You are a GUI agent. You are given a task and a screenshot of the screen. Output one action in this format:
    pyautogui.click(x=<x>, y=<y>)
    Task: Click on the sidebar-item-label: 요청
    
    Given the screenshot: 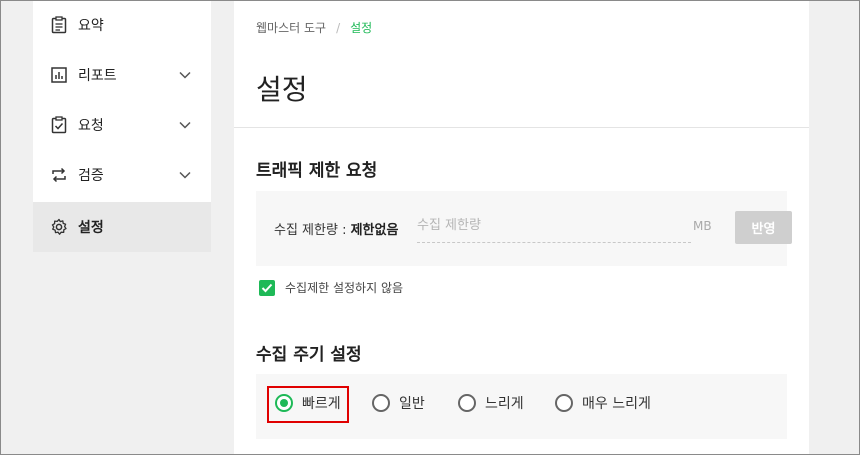 What is the action you would take?
    pyautogui.click(x=91, y=126)
    